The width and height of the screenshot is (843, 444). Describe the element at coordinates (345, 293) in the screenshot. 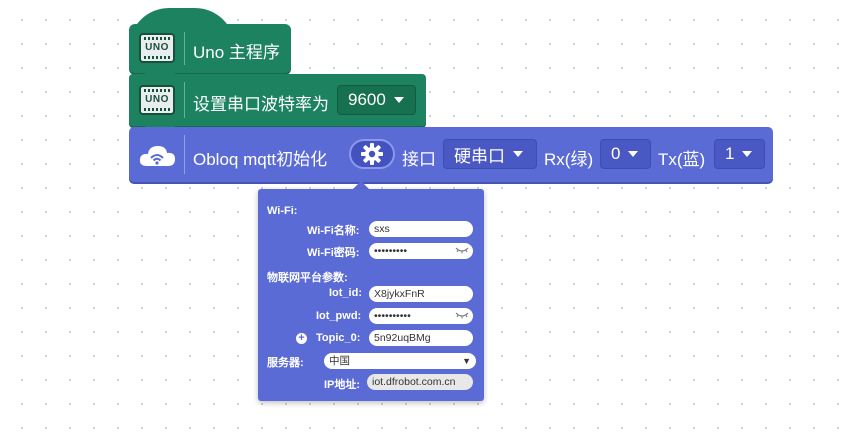

I see `iot-id-label: Iot_id:` at that location.